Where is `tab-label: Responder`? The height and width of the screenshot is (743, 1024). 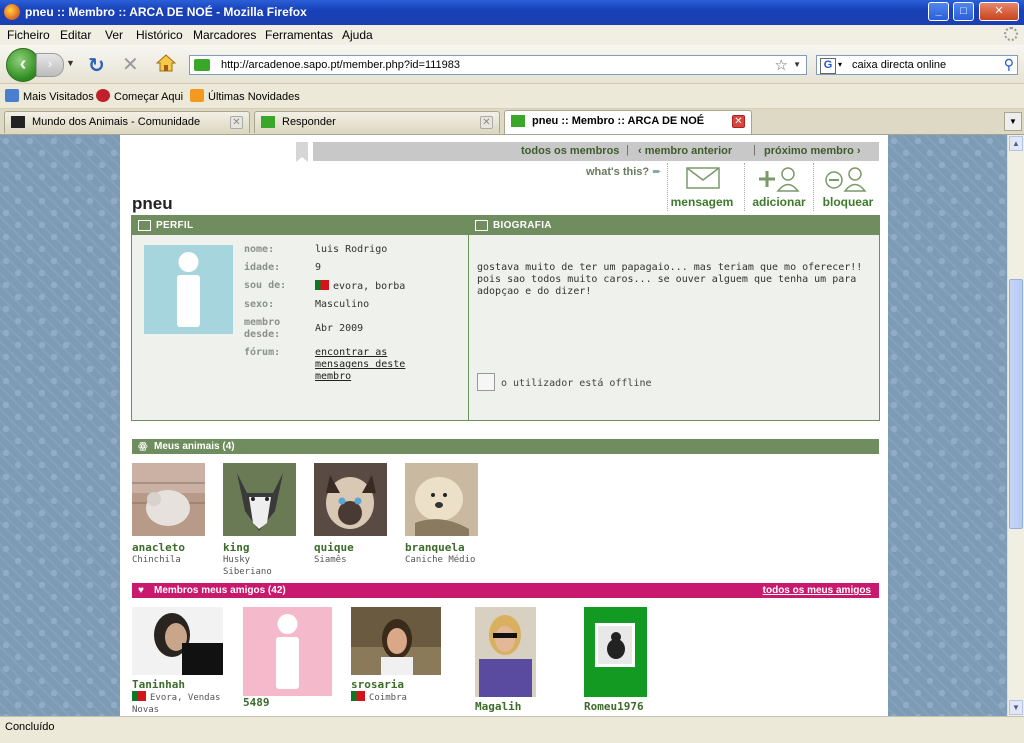
tab-label: Responder is located at coordinates (309, 122).